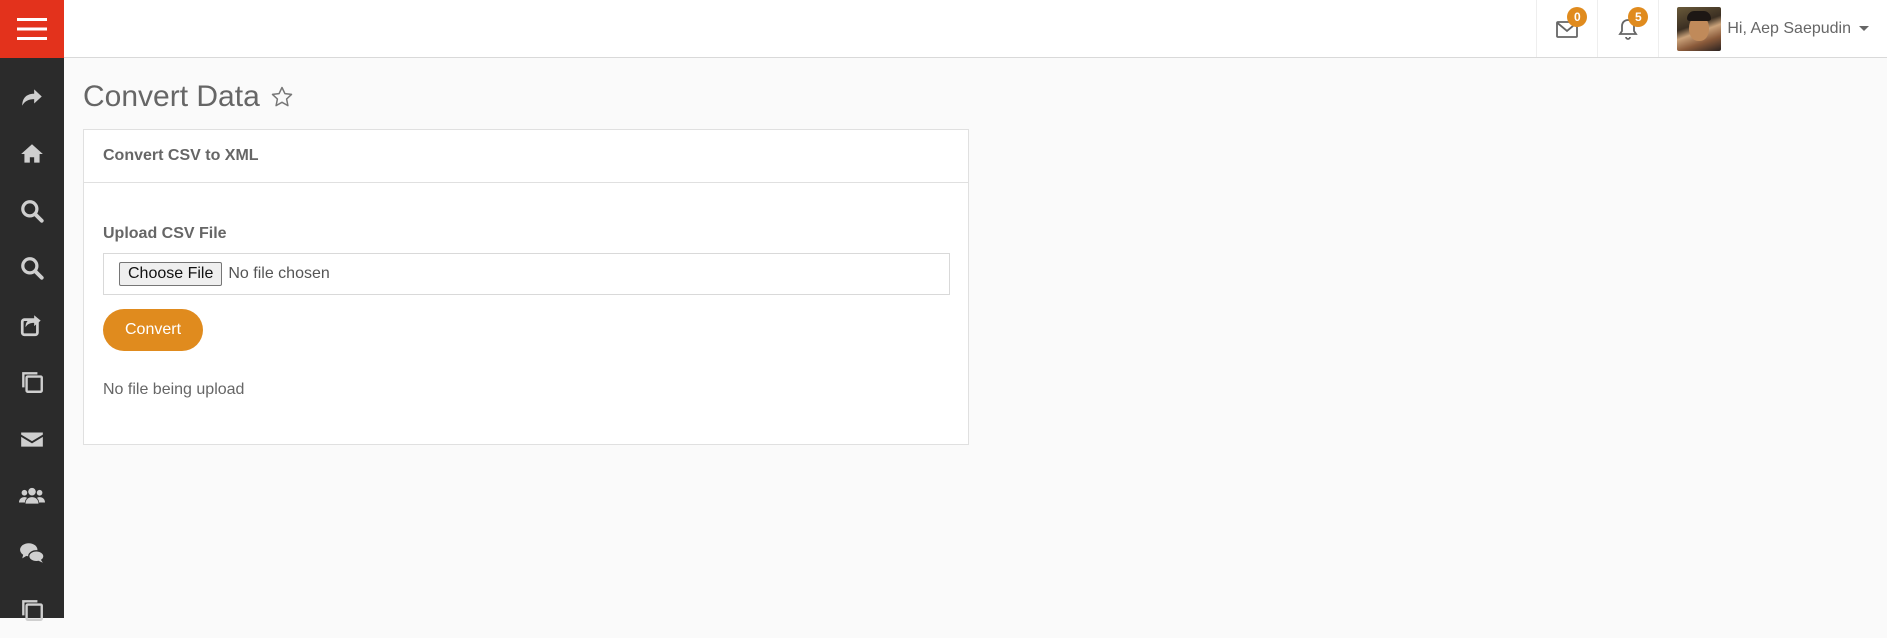  Describe the element at coordinates (1627, 28) in the screenshot. I see `notifications-button: 5` at that location.